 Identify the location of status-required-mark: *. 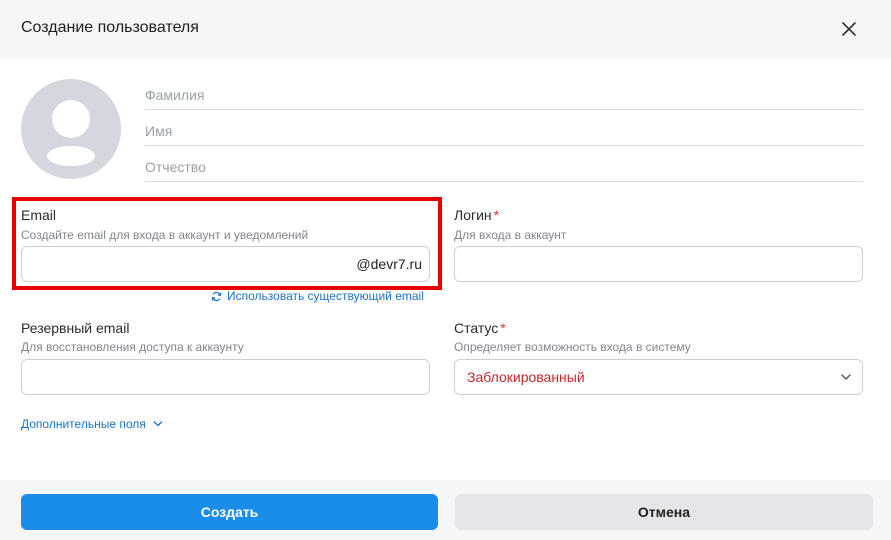
(503, 328).